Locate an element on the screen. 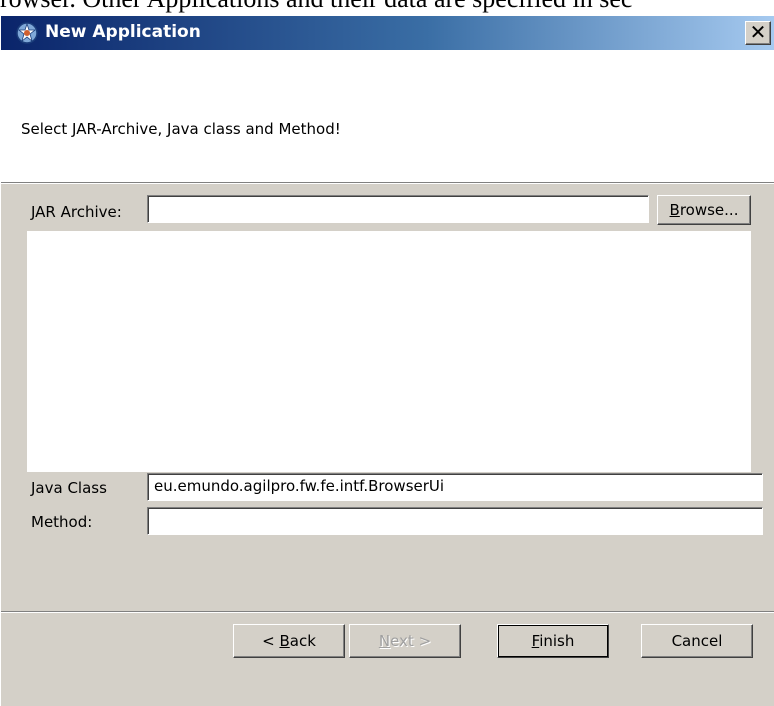 This screenshot has width=774, height=706. close-button: ✕ is located at coordinates (758, 33).